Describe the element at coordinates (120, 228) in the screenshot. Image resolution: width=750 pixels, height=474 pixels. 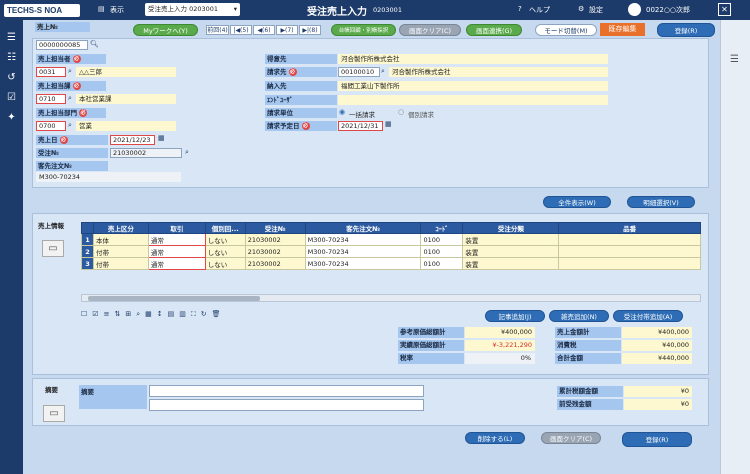
I see `col-header: 売上区分` at that location.